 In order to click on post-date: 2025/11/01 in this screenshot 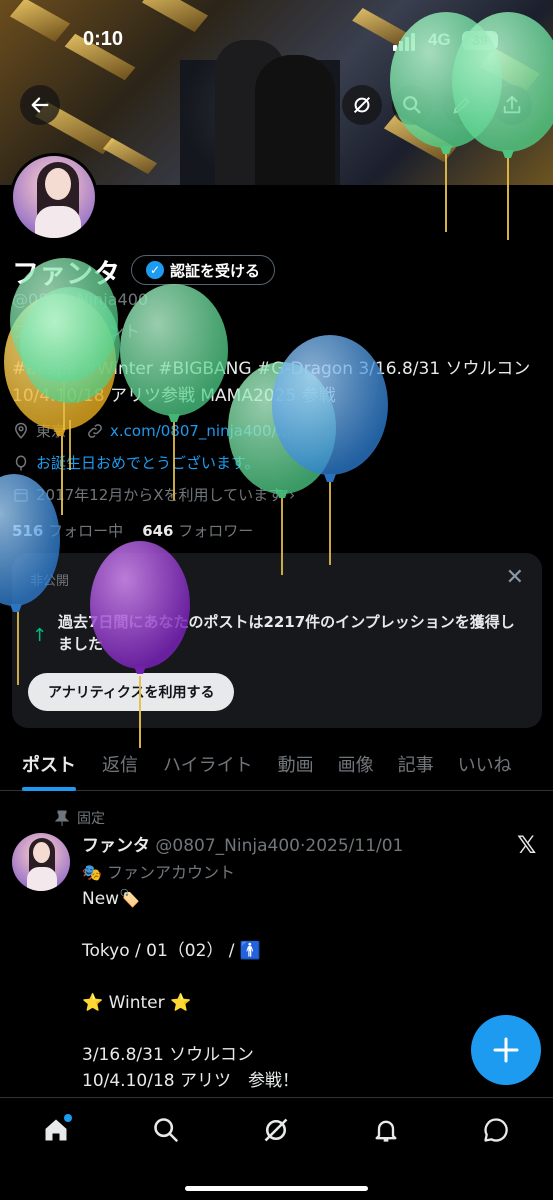, I will do `click(354, 846)`.